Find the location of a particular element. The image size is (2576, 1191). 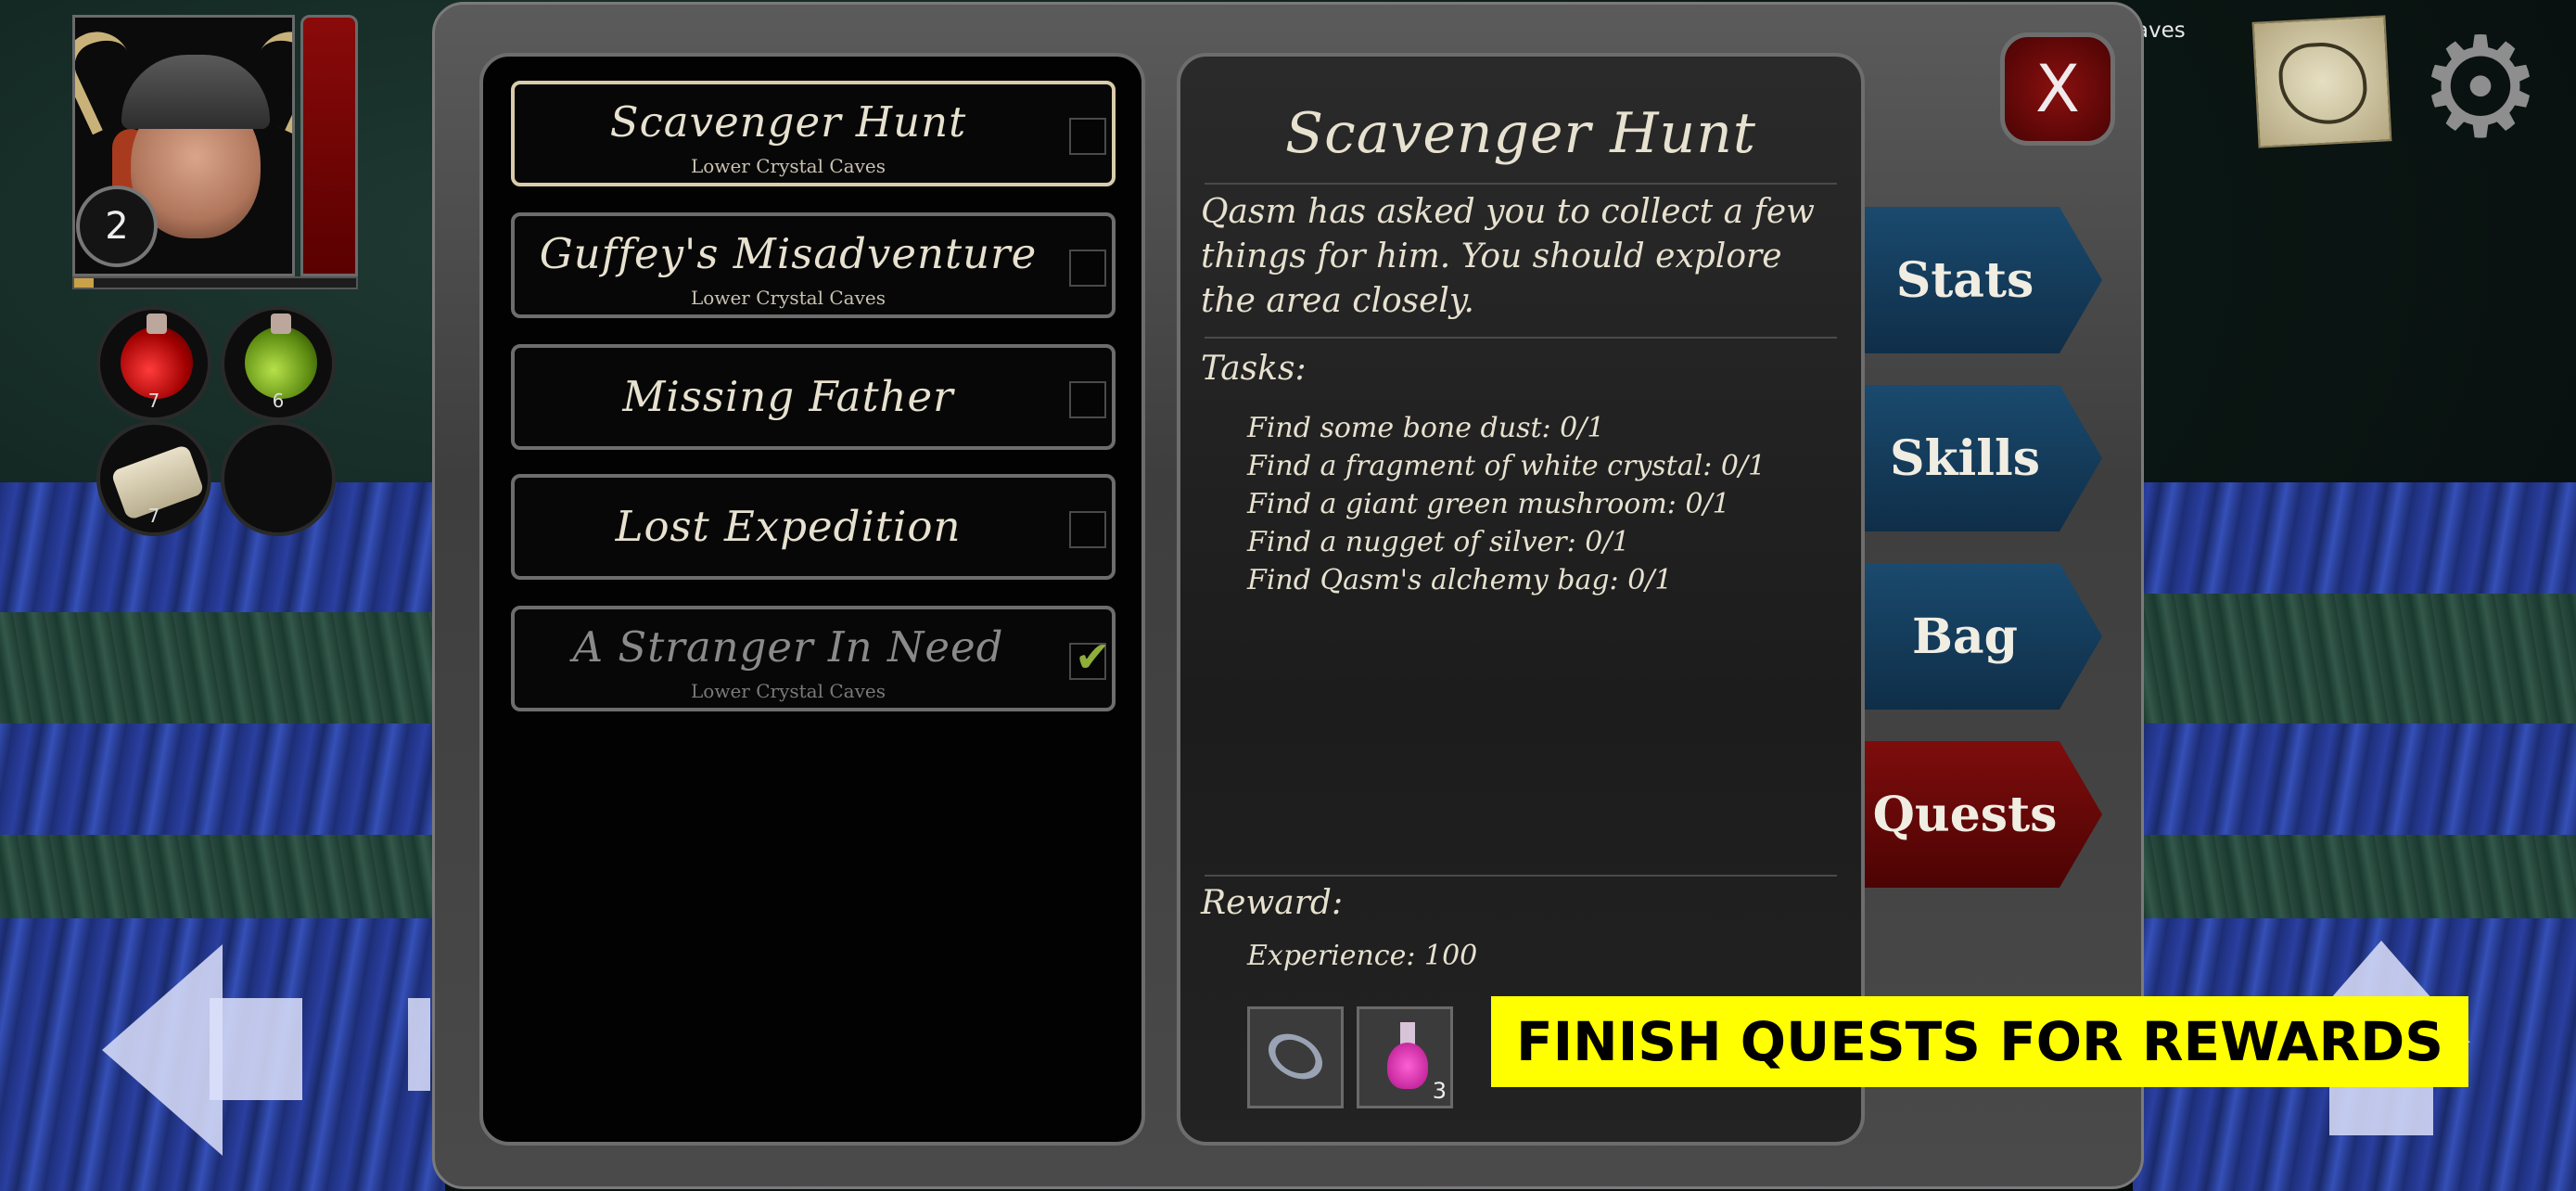

quest-row-missing-father: Missing Father is located at coordinates (813, 397).